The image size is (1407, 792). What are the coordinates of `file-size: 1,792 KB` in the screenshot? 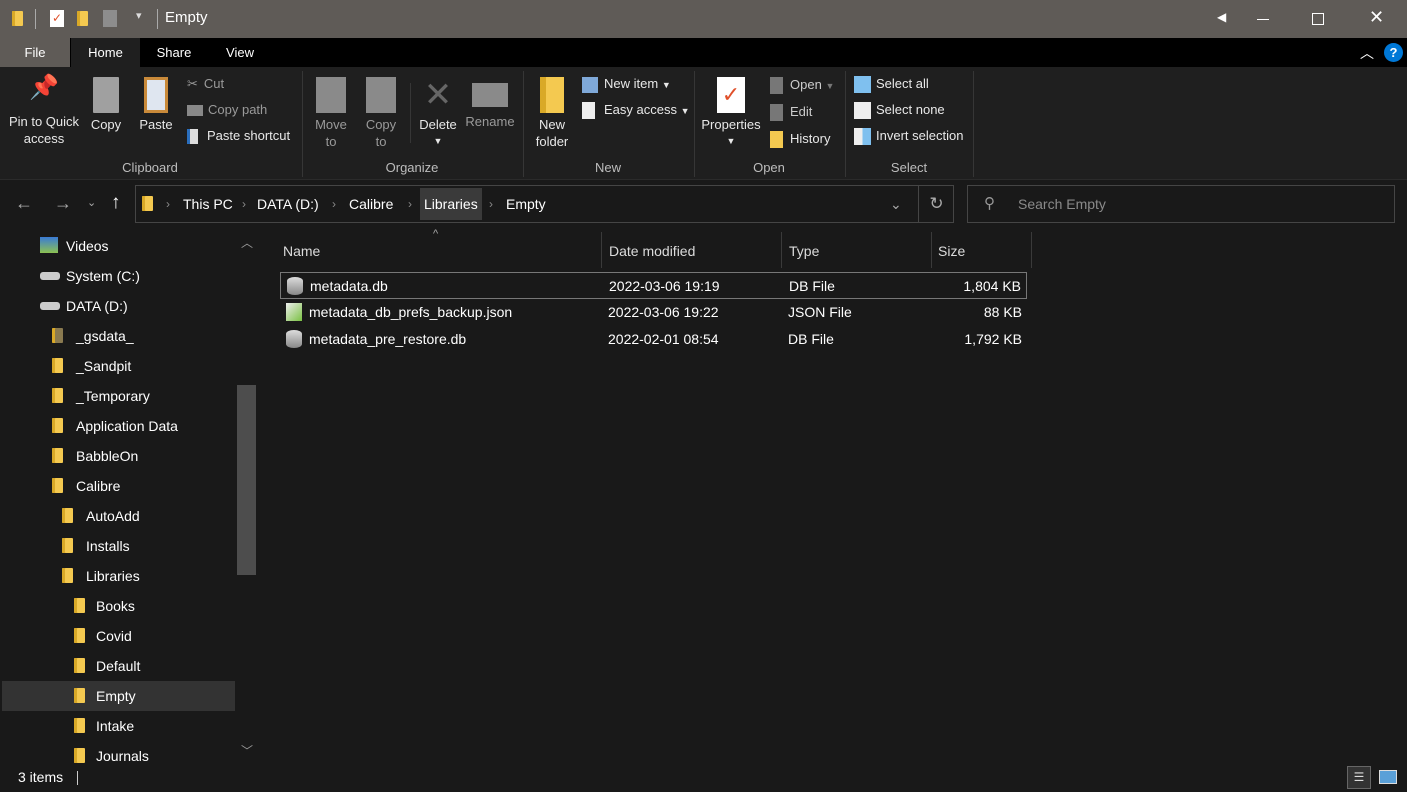 It's located at (993, 339).